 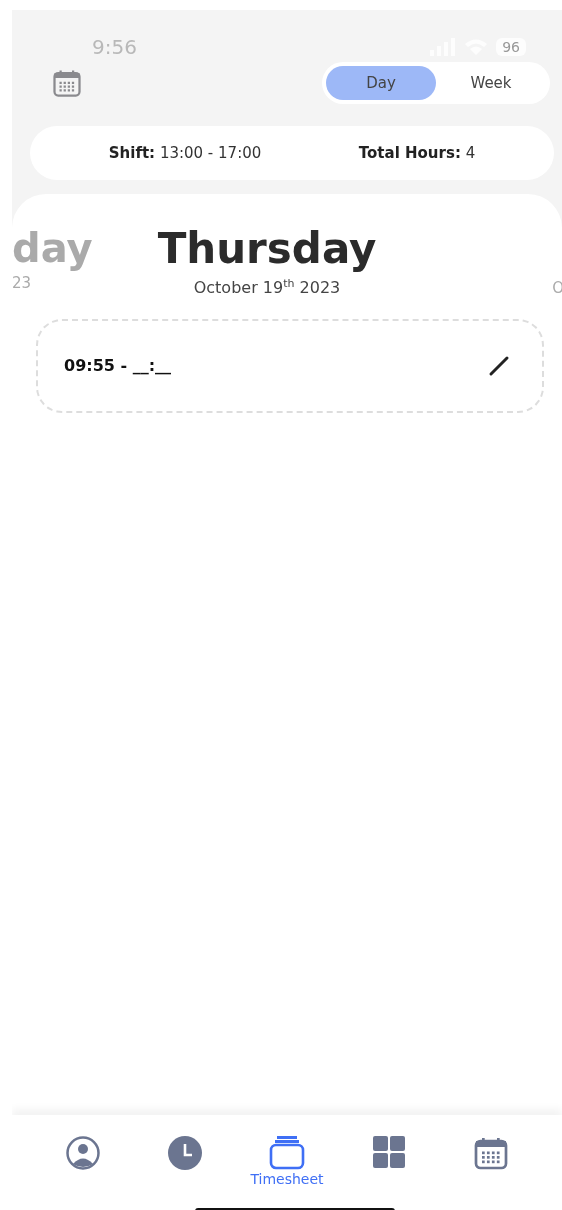 What do you see at coordinates (118, 366) in the screenshot?
I see `entry-time: 09:55 - __:__` at bounding box center [118, 366].